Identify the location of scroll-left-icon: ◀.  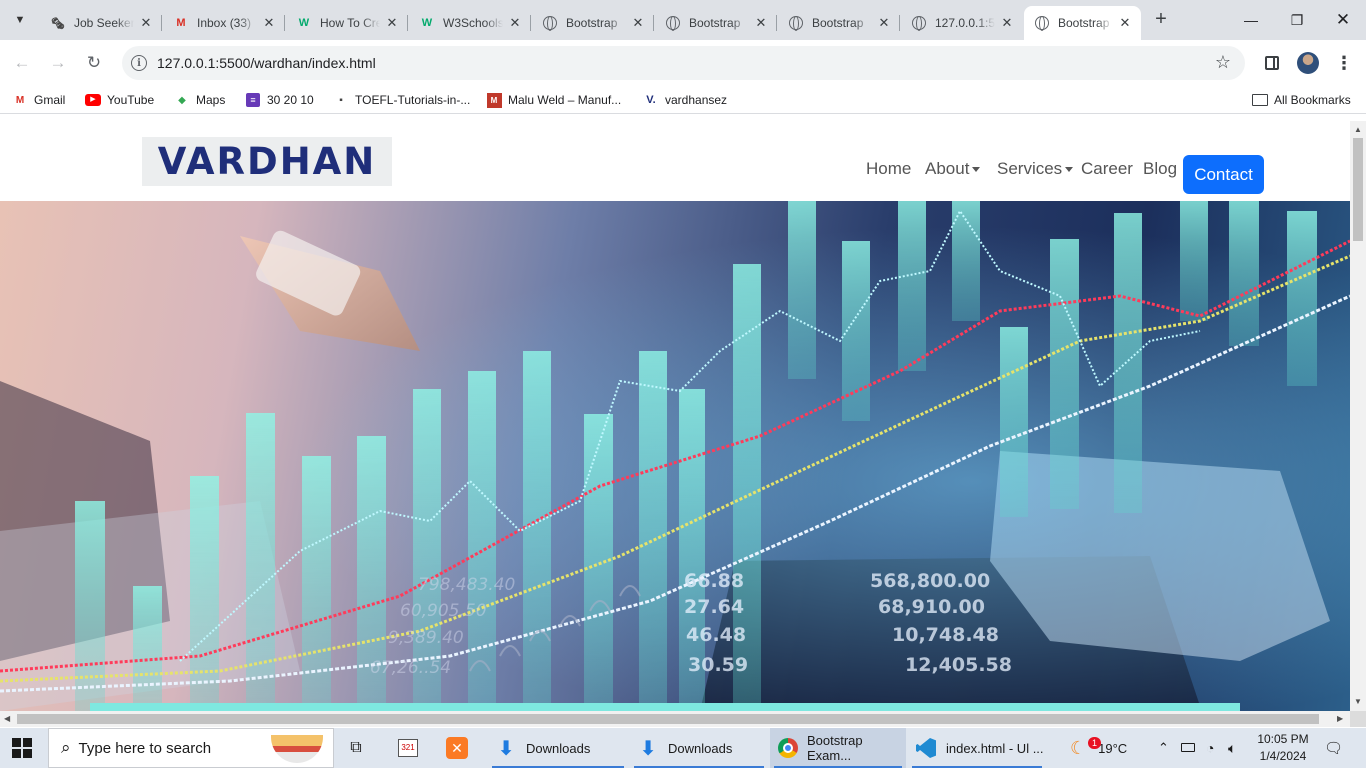
(7, 718).